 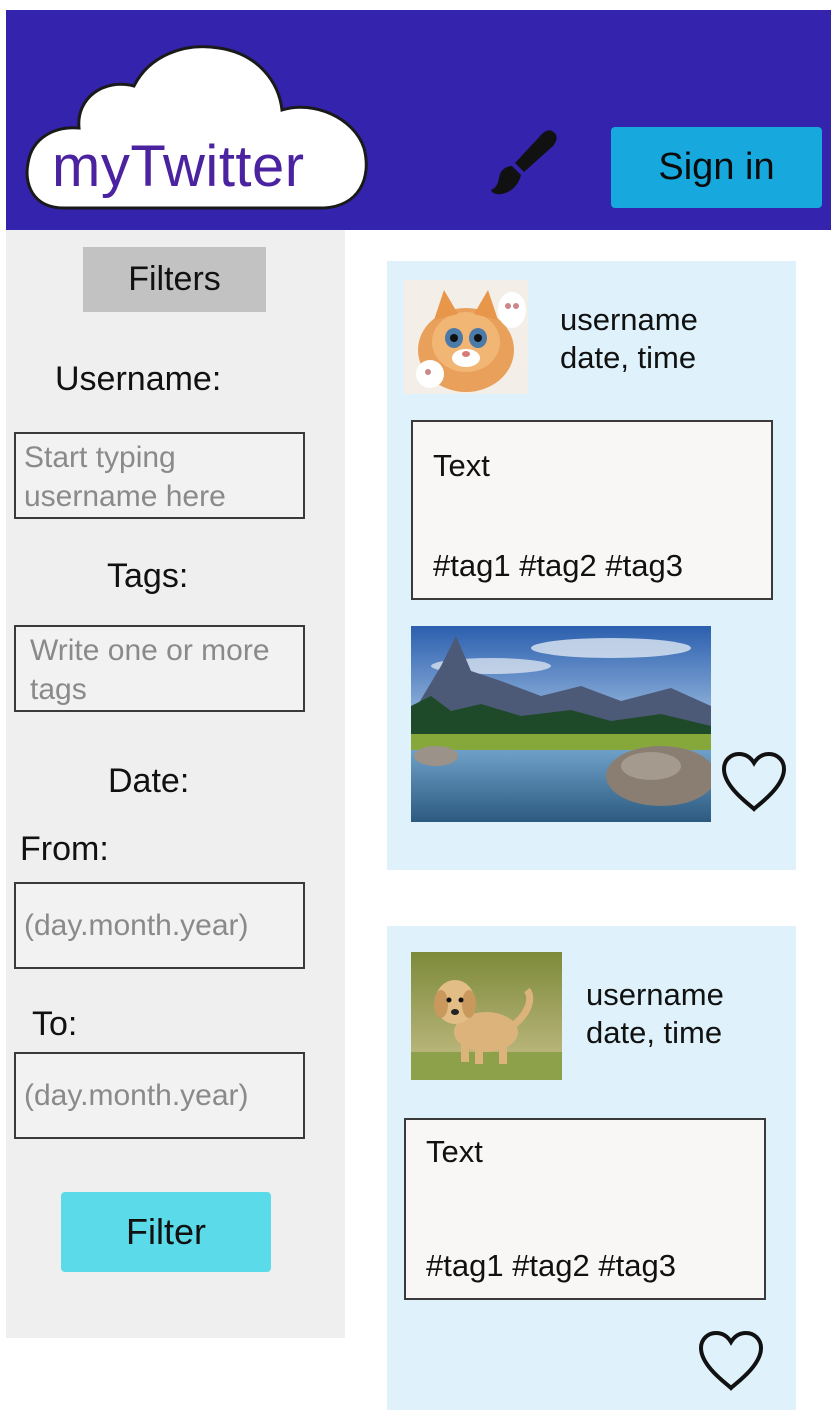 I want to click on from-label: From:, so click(x=64, y=849).